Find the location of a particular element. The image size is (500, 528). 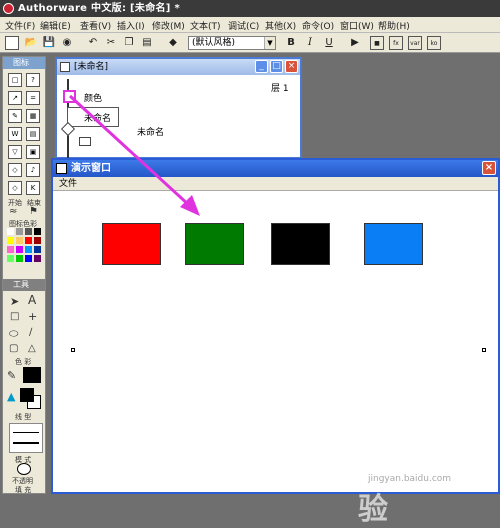

annotation-arrow is located at coordinates (134, 155).